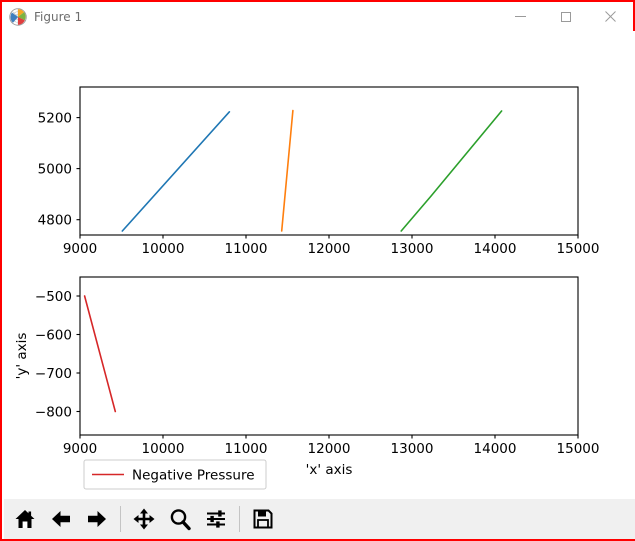 The height and width of the screenshot is (541, 635). Describe the element at coordinates (329, 449) in the screenshot. I see `bottom-xticklabel: 12000` at that location.